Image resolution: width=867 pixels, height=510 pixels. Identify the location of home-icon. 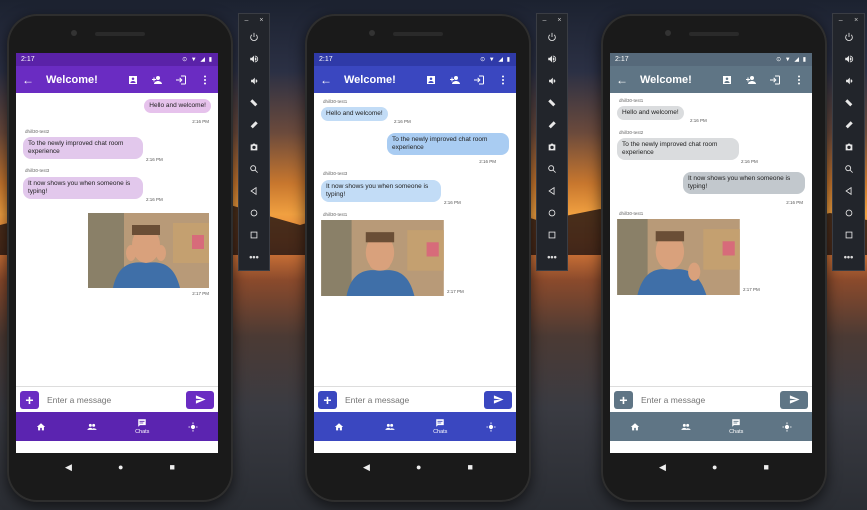
(41, 426).